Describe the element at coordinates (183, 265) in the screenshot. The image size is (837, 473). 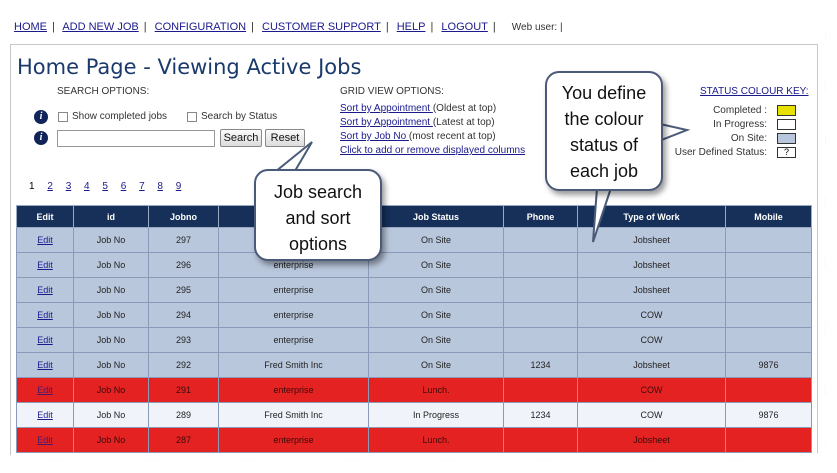
I see `table-cell: 296` at that location.